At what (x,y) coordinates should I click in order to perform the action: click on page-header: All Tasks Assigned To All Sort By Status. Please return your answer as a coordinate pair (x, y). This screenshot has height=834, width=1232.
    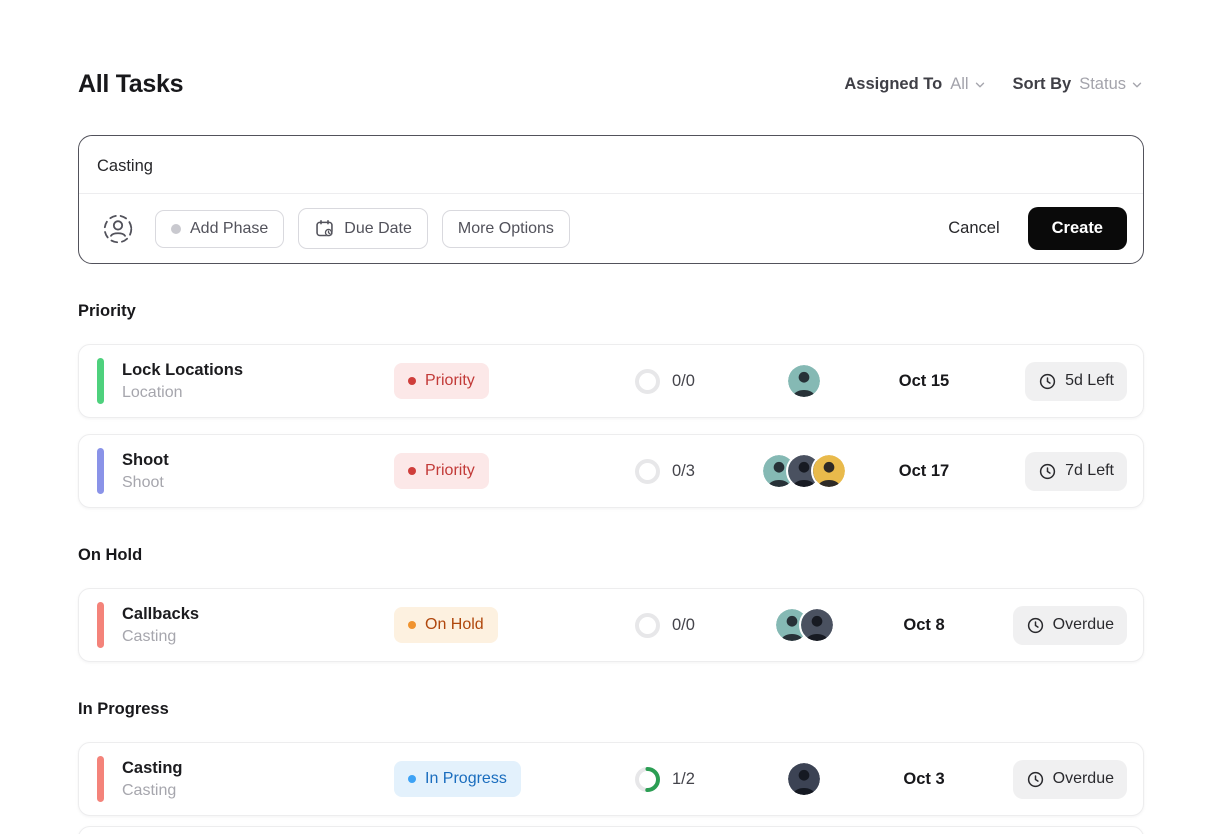
    Looking at the image, I should click on (611, 84).